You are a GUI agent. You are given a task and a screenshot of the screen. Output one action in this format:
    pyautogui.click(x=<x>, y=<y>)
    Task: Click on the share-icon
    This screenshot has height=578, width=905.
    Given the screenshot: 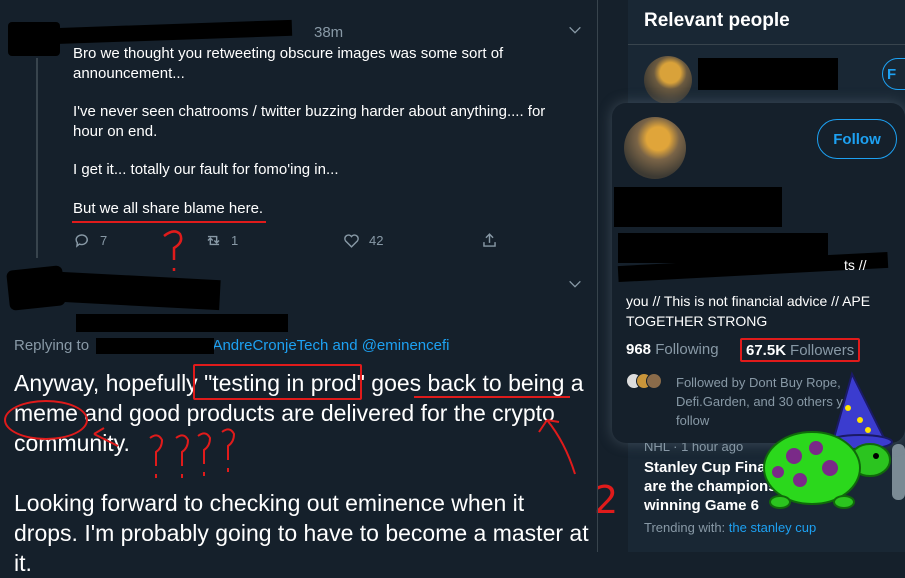 What is the action you would take?
    pyautogui.click(x=489, y=240)
    